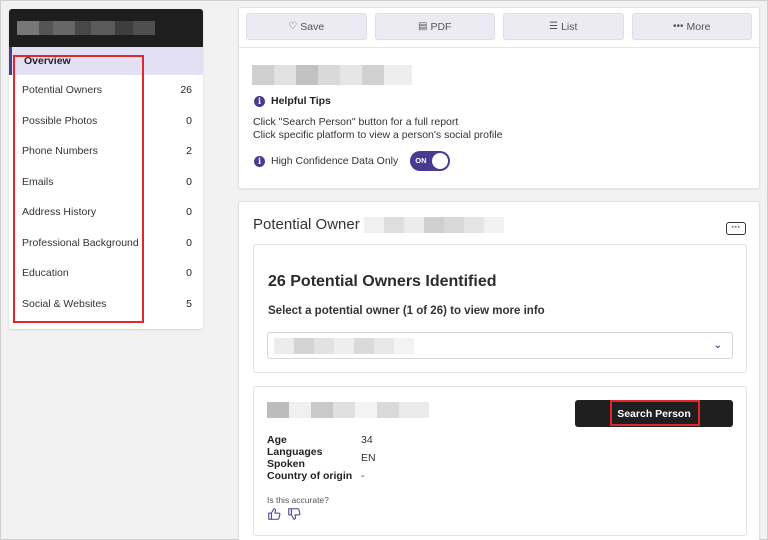 This screenshot has height=540, width=768. I want to click on more-label: More, so click(698, 26).